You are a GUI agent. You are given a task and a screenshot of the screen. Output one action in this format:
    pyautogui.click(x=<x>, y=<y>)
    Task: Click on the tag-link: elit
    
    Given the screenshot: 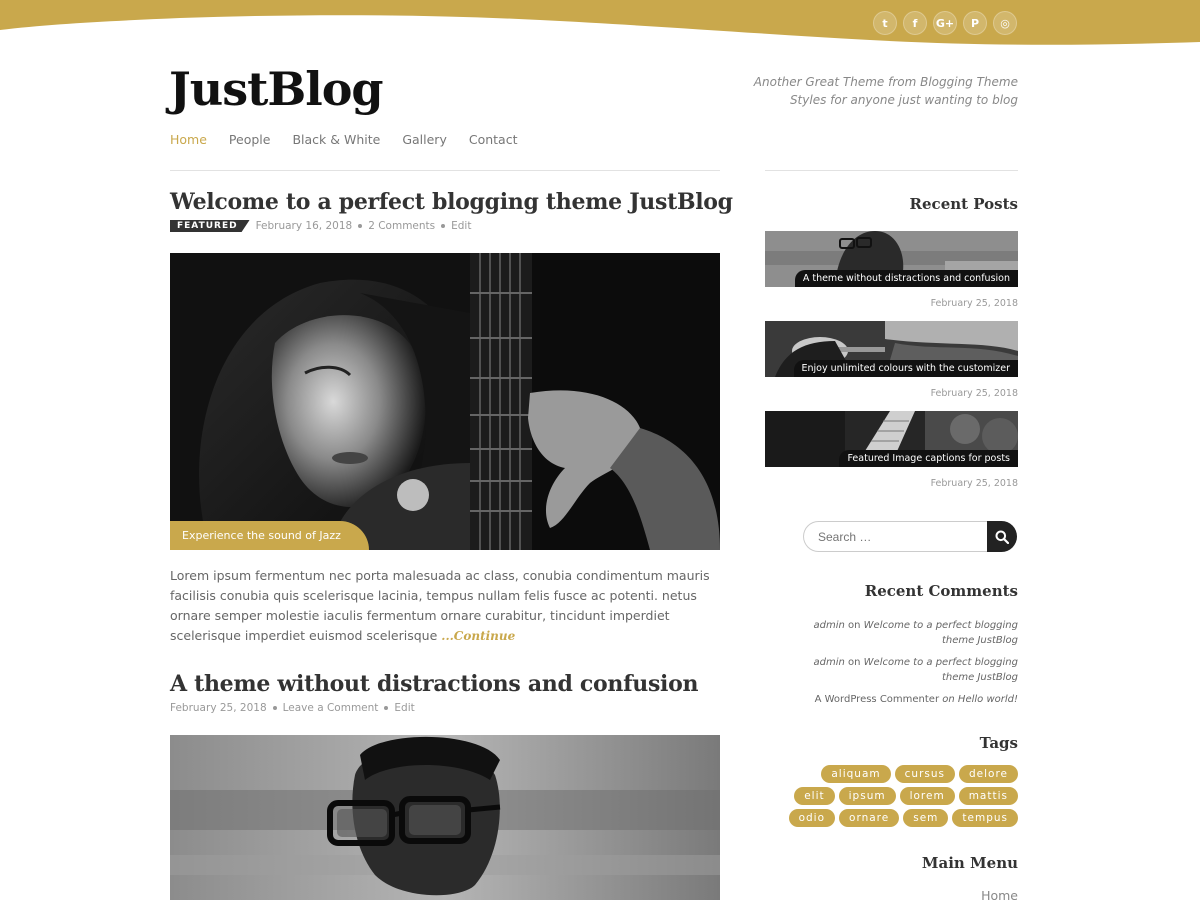 What is the action you would take?
    pyautogui.click(x=814, y=796)
    